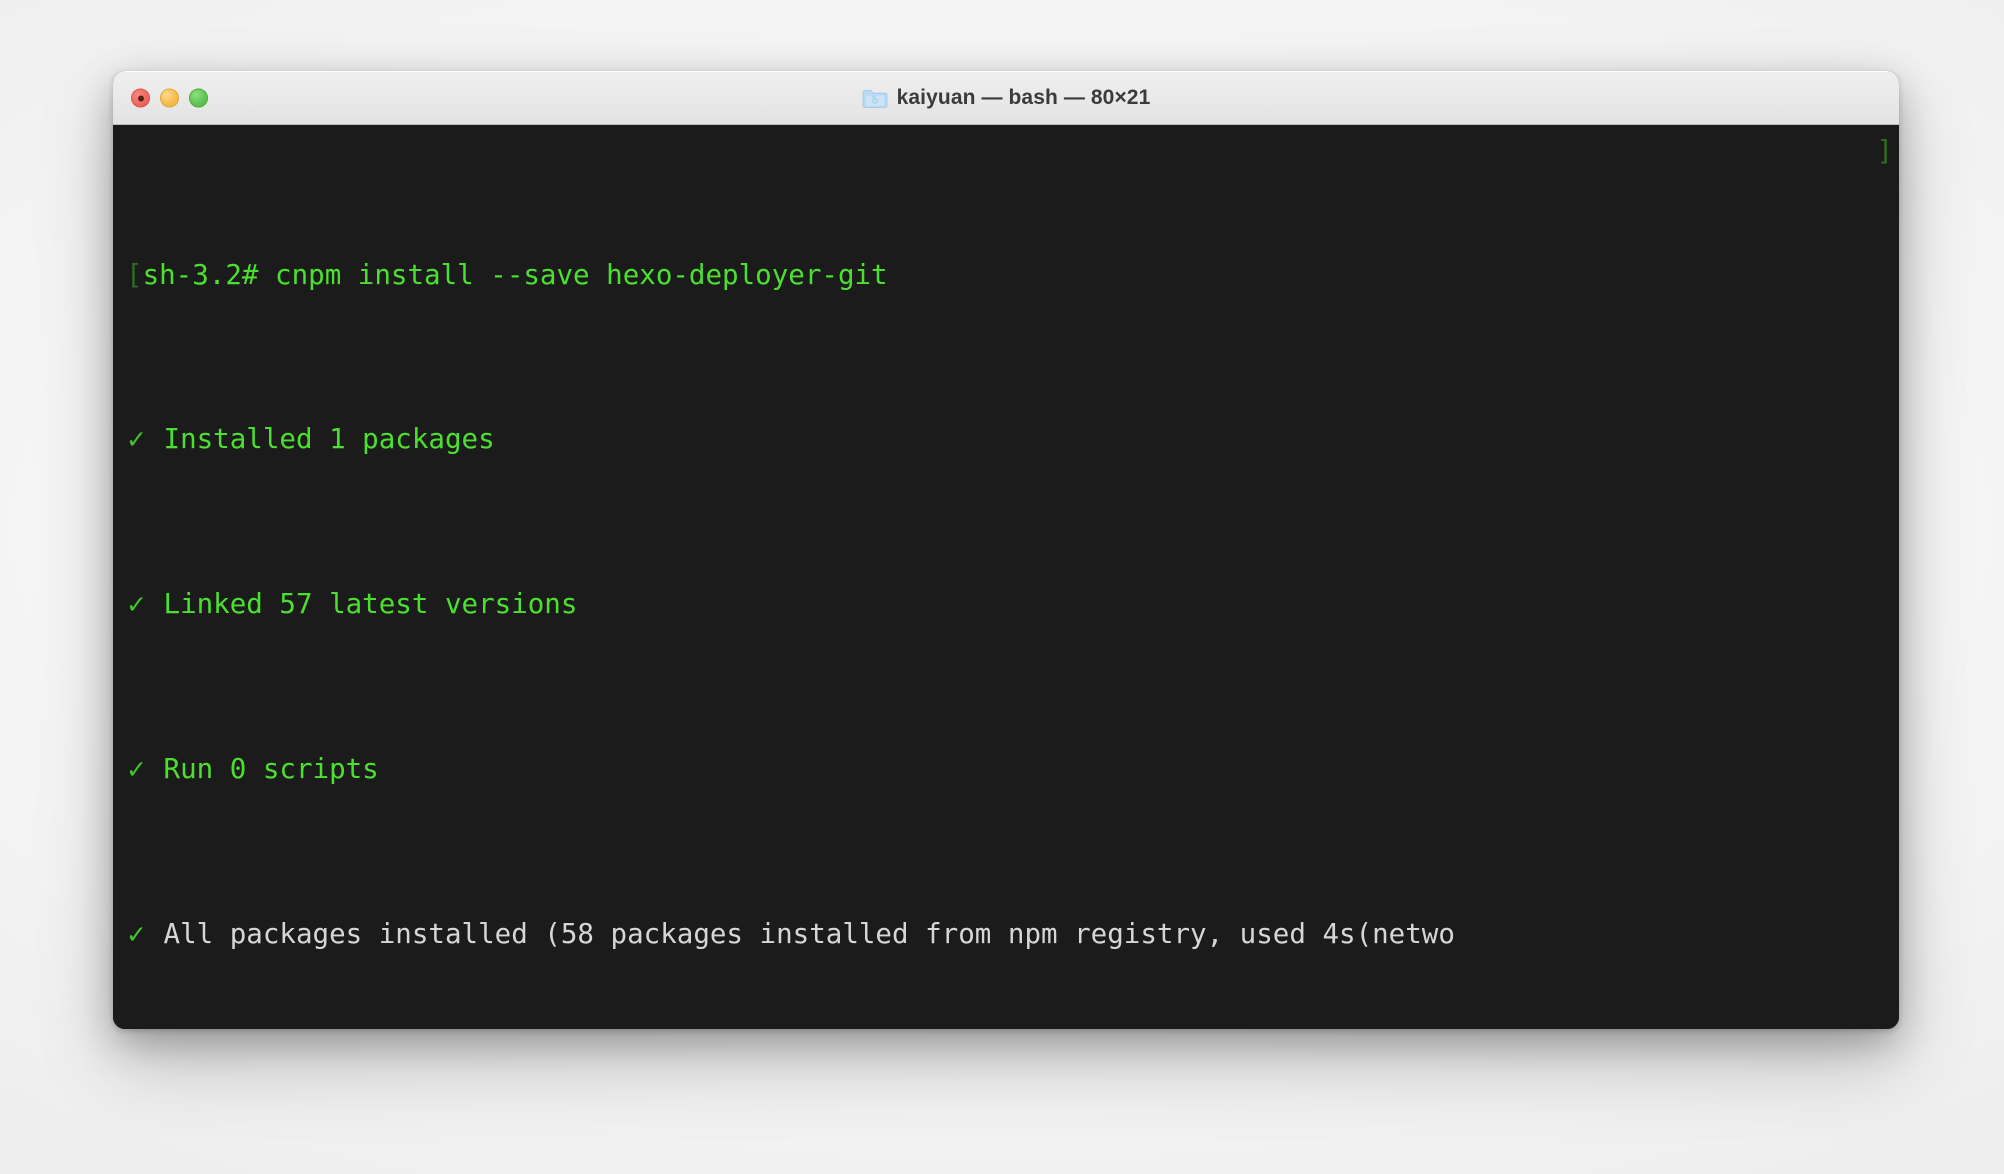 The height and width of the screenshot is (1174, 2004). Describe the element at coordinates (1012, 604) in the screenshot. I see `terminal-line-linked: ✓ Linked 57 latest versions` at that location.